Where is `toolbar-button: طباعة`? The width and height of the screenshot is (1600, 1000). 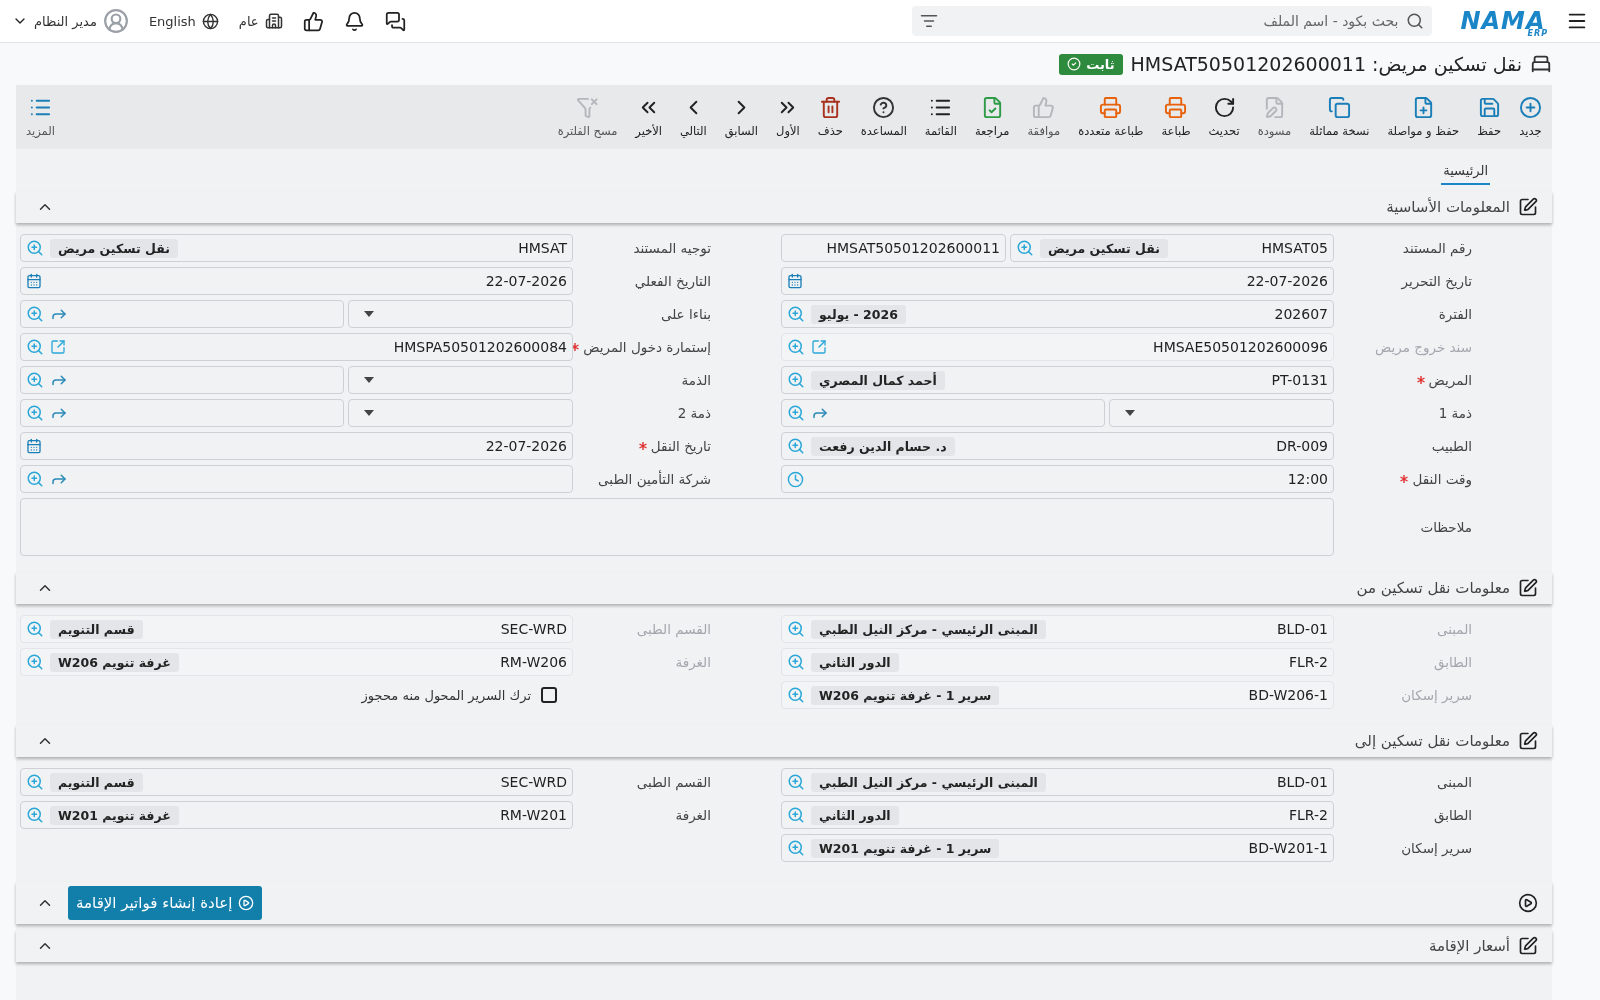
toolbar-button: طباعة is located at coordinates (1176, 117).